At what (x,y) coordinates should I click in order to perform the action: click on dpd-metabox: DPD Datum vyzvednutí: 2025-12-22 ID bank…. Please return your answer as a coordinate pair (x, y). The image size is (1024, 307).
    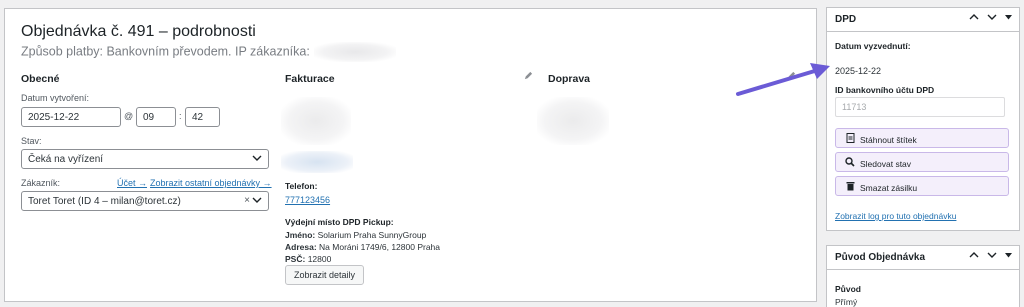
    Looking at the image, I should click on (923, 119).